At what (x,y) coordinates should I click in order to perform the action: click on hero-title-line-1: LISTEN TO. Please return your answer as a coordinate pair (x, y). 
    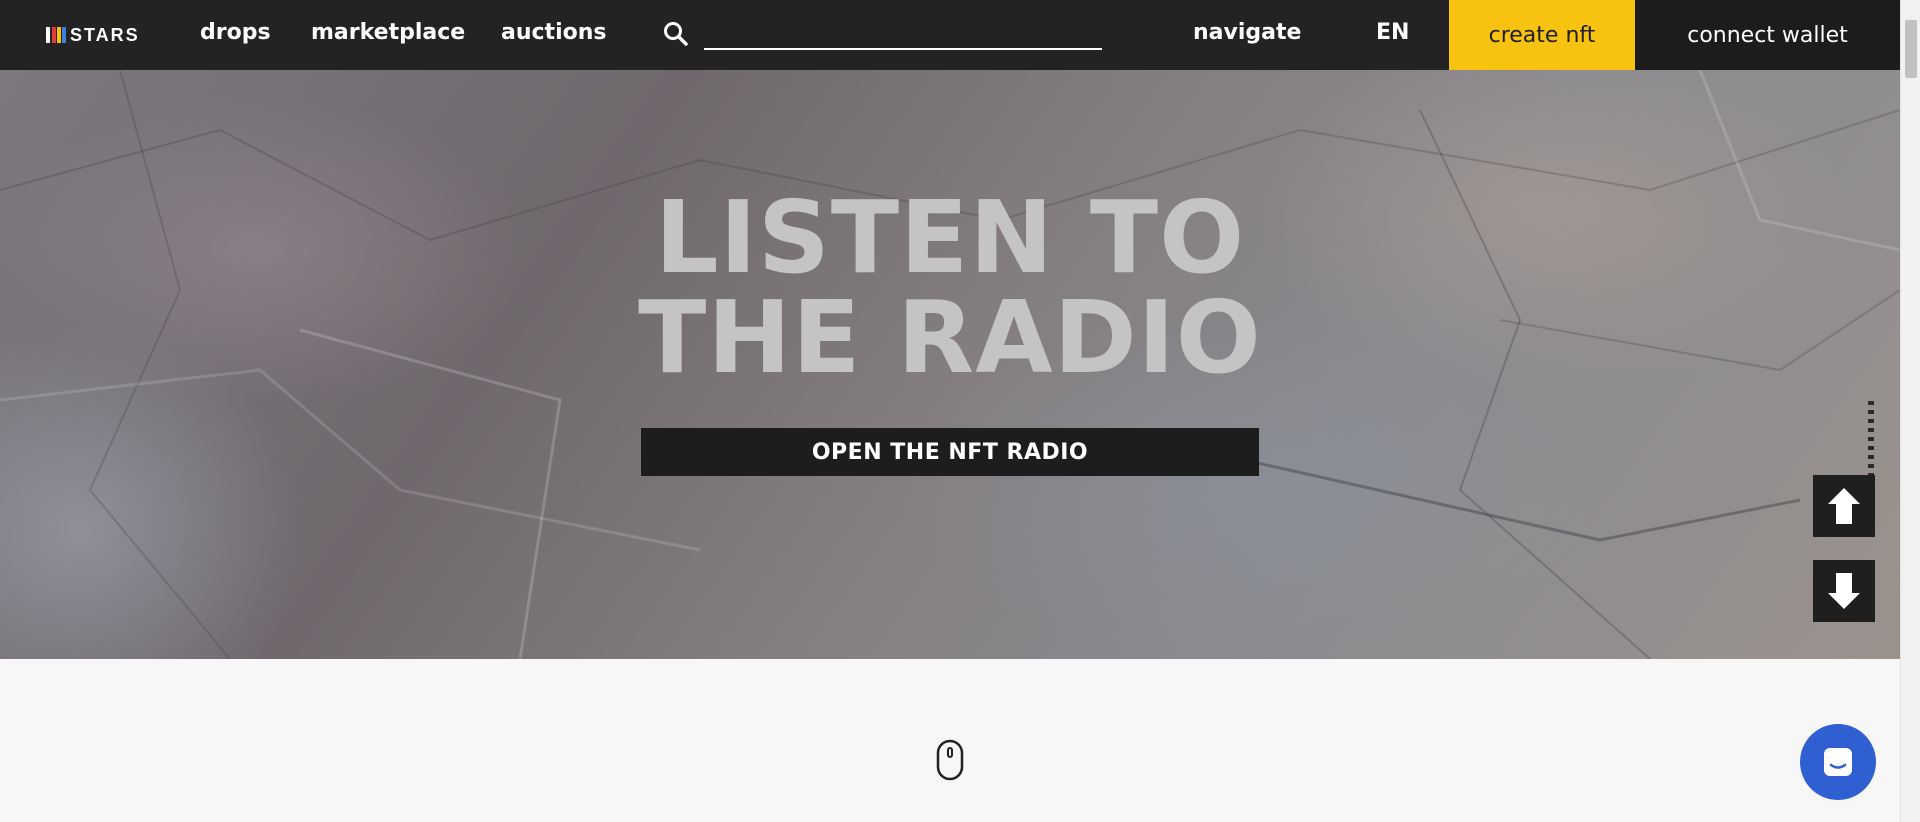
    Looking at the image, I should click on (950, 237).